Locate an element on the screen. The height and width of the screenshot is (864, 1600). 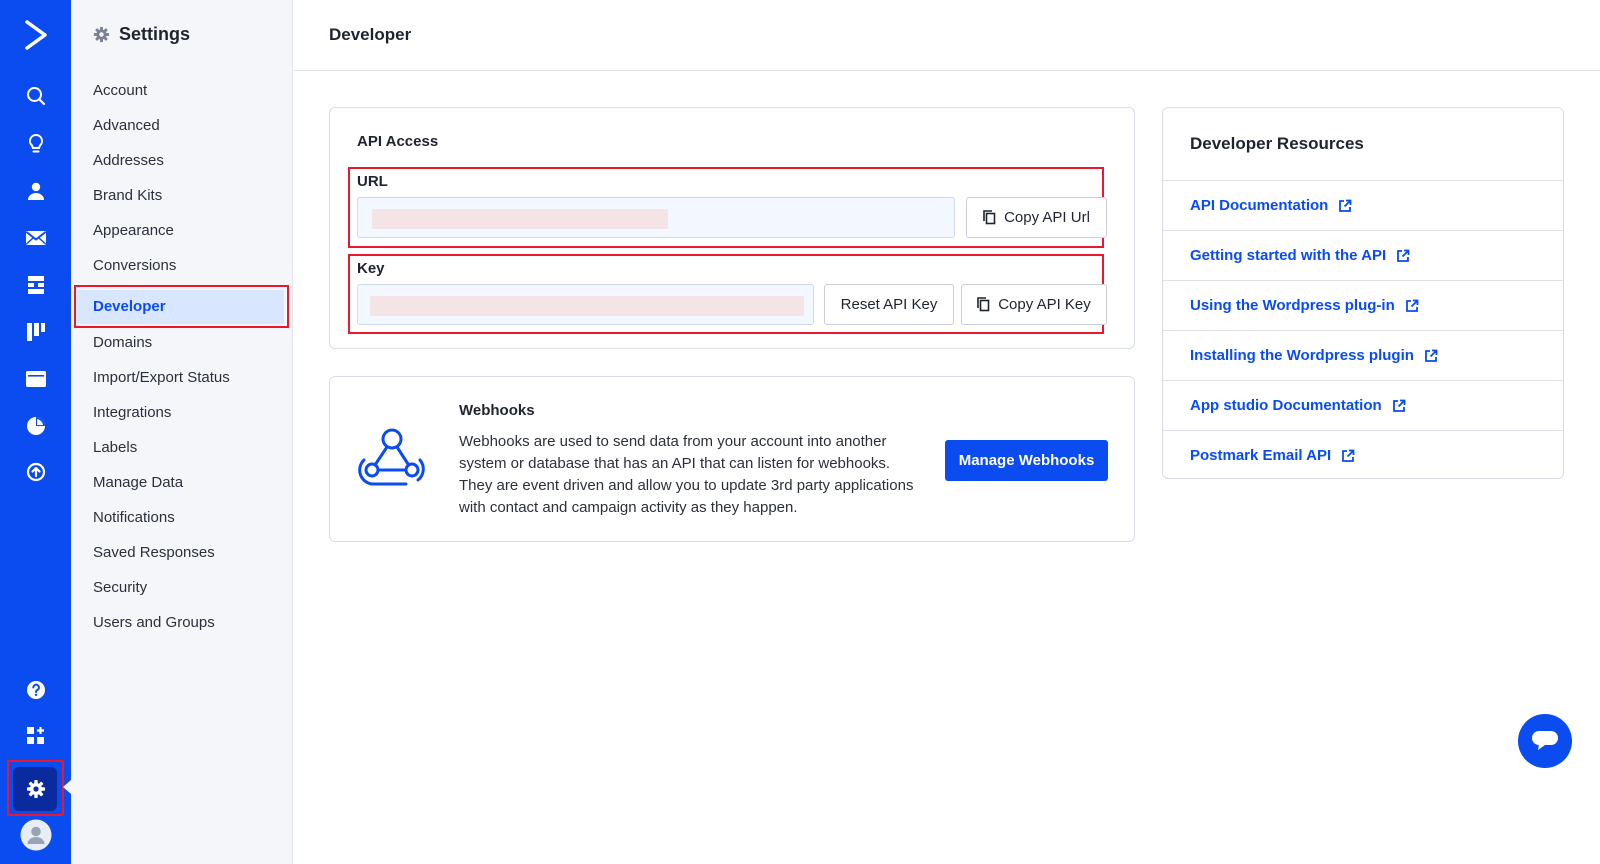
sidebar-item-account: Account is located at coordinates (120, 91).